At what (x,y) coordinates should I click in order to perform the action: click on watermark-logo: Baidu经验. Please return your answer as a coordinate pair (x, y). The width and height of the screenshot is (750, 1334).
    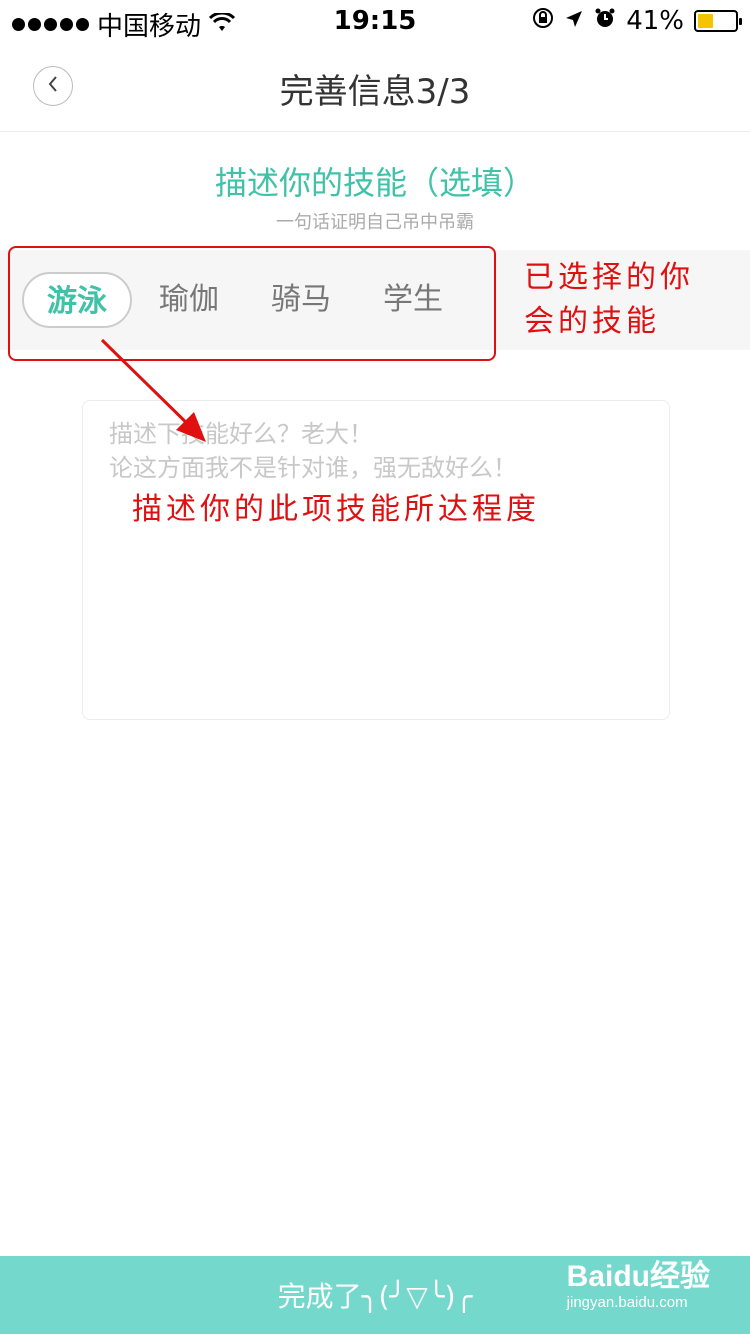
    Looking at the image, I should click on (638, 1276).